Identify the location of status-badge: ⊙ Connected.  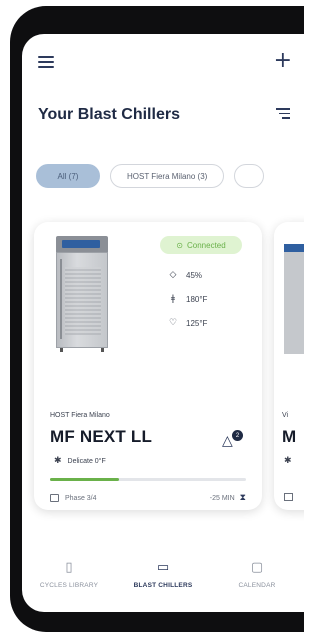
(201, 245).